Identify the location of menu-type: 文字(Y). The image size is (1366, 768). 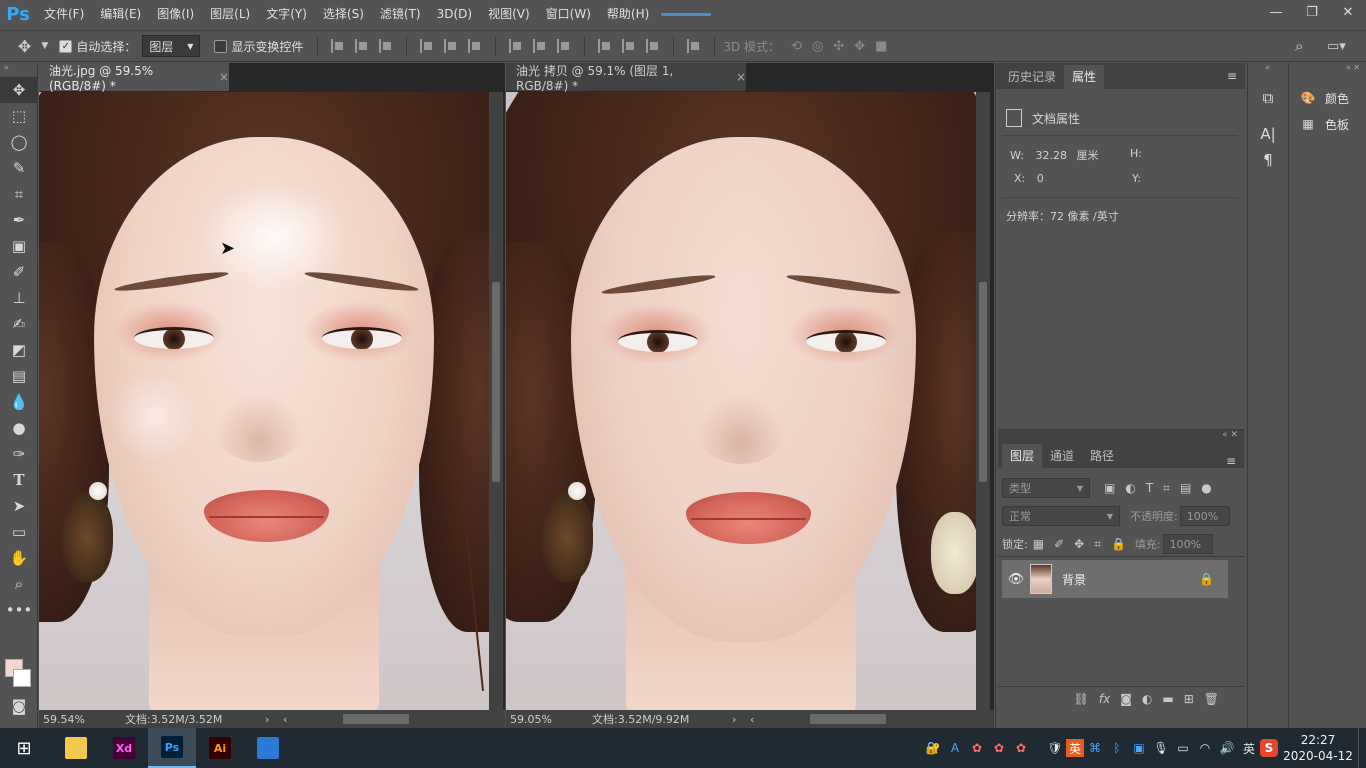
(286, 14).